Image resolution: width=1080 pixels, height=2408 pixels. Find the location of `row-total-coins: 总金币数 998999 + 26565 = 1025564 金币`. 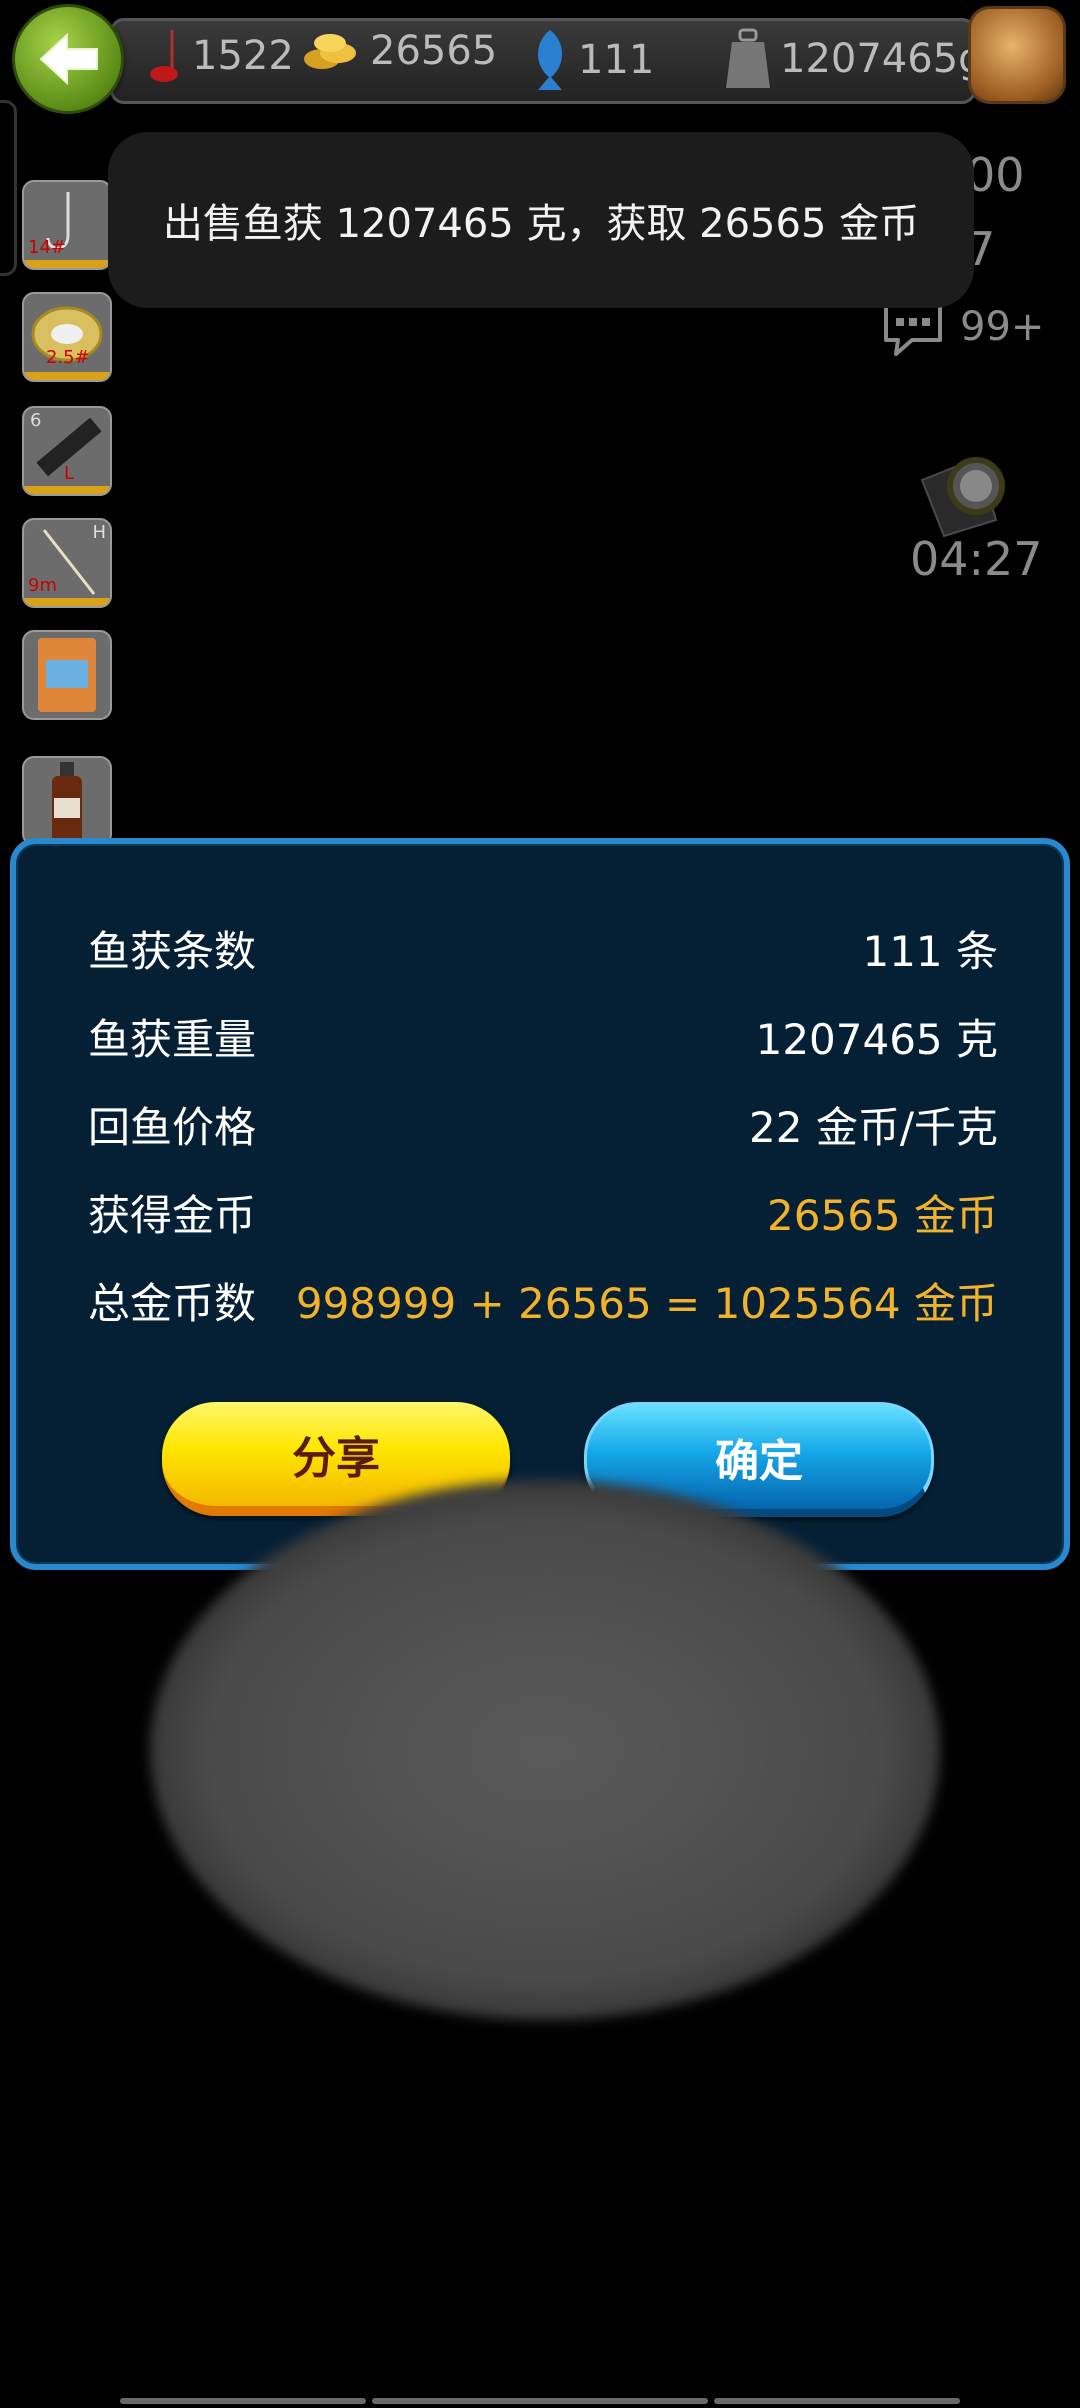

row-total-coins: 总金币数 998999 + 26565 = 1025564 金币 is located at coordinates (543, 1300).